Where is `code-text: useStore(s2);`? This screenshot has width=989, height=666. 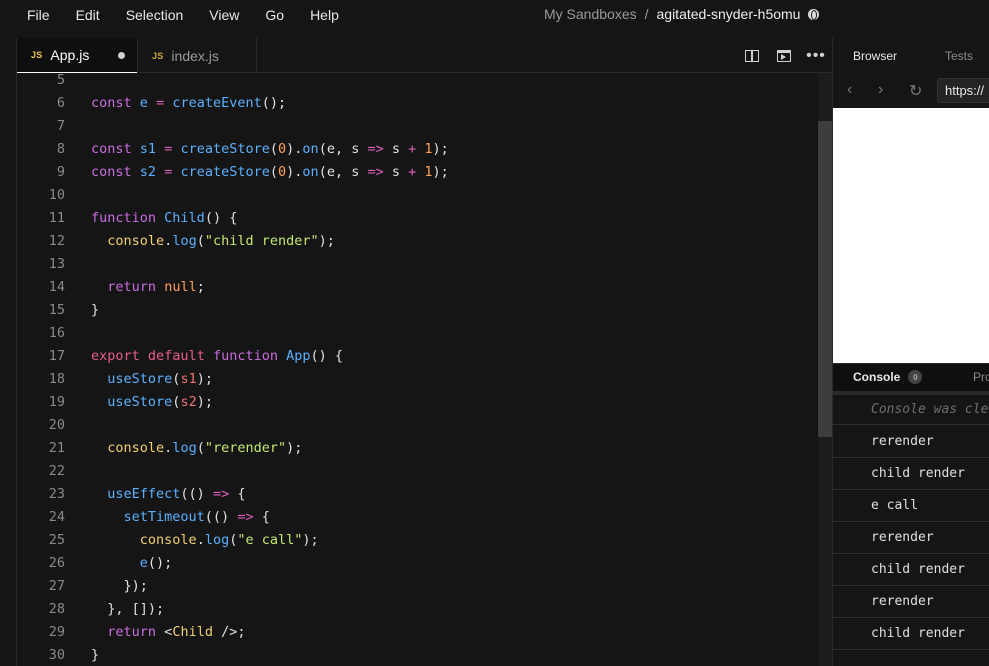
code-text: useStore(s2); is located at coordinates (160, 402).